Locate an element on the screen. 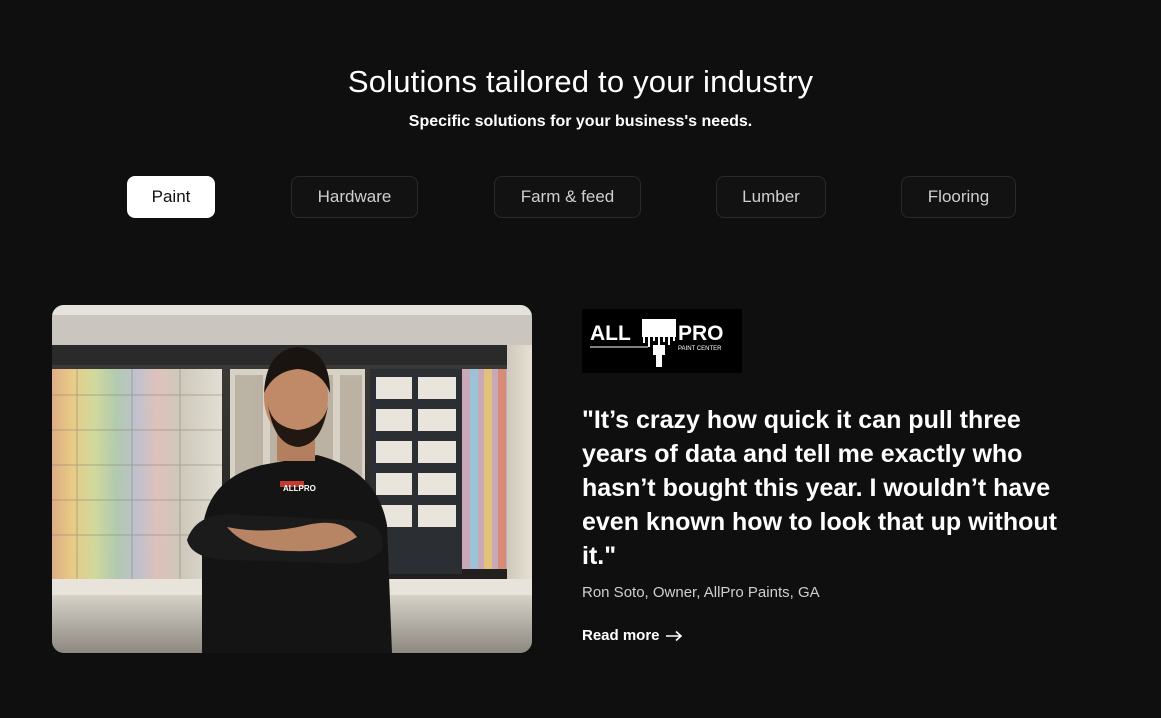 The width and height of the screenshot is (1161, 718). arrow-right-icon is located at coordinates (673, 635).